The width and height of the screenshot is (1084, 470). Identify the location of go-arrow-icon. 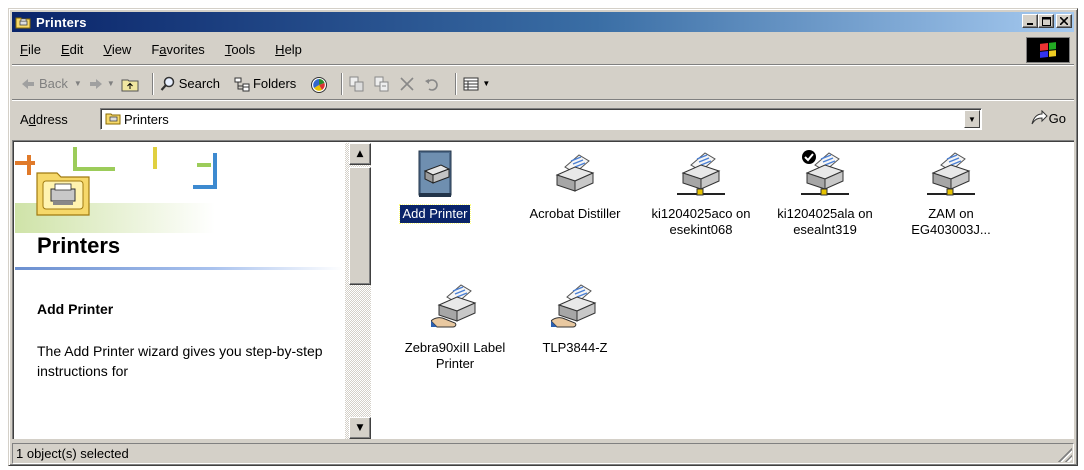
(1039, 117).